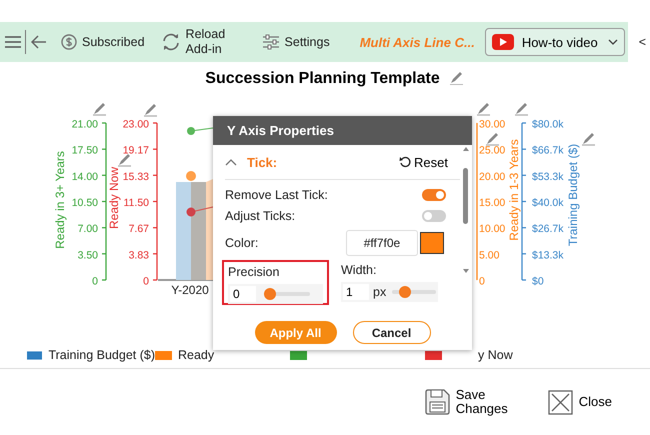 This screenshot has height=435, width=650. What do you see at coordinates (322, 79) in the screenshot?
I see `chart-title: Succession Planning Template` at bounding box center [322, 79].